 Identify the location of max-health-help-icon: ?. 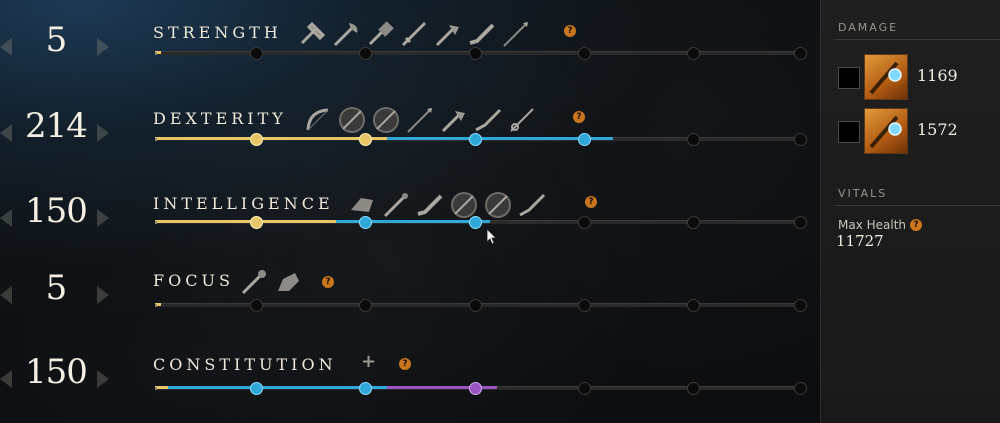
(916, 225).